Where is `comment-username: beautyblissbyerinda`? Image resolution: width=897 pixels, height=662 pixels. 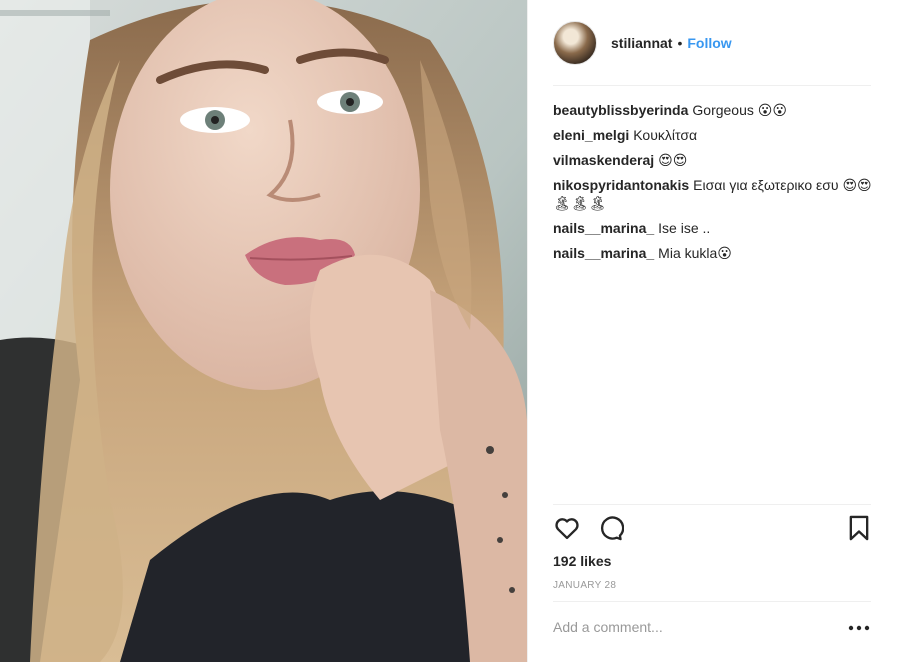
comment-username: beautyblissbyerinda is located at coordinates (620, 110).